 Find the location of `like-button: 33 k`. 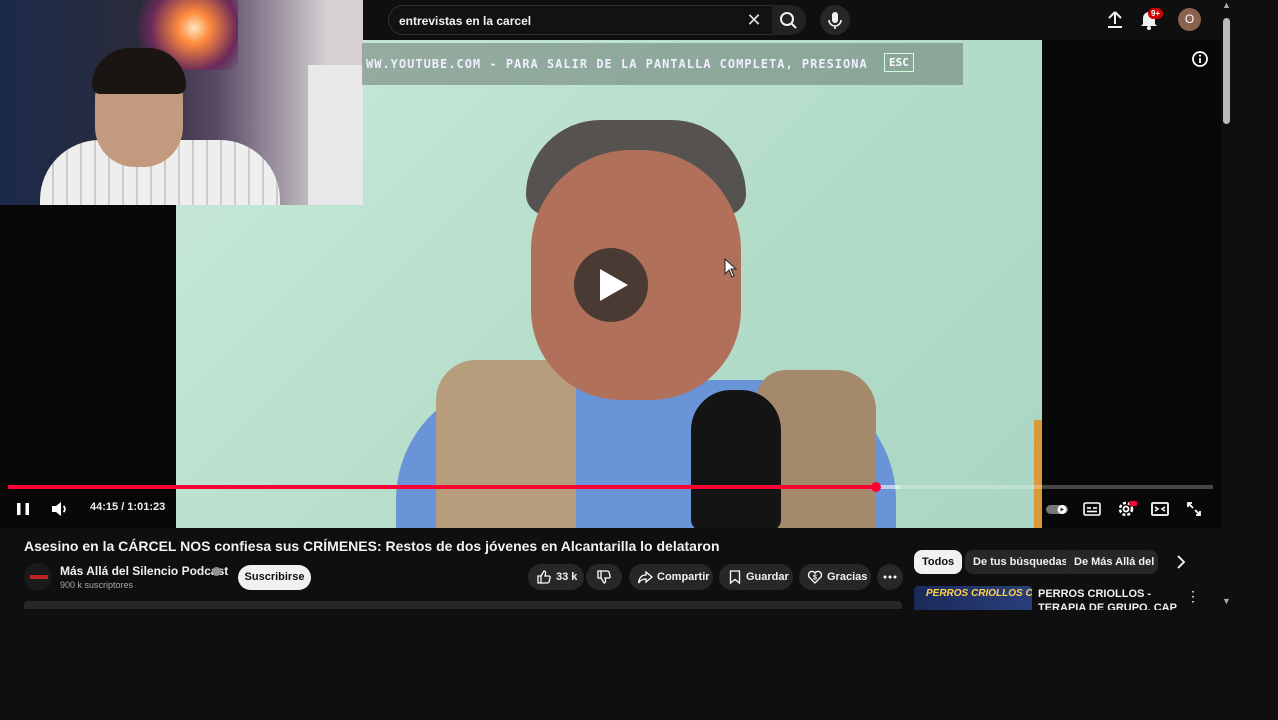

like-button: 33 k is located at coordinates (556, 577).